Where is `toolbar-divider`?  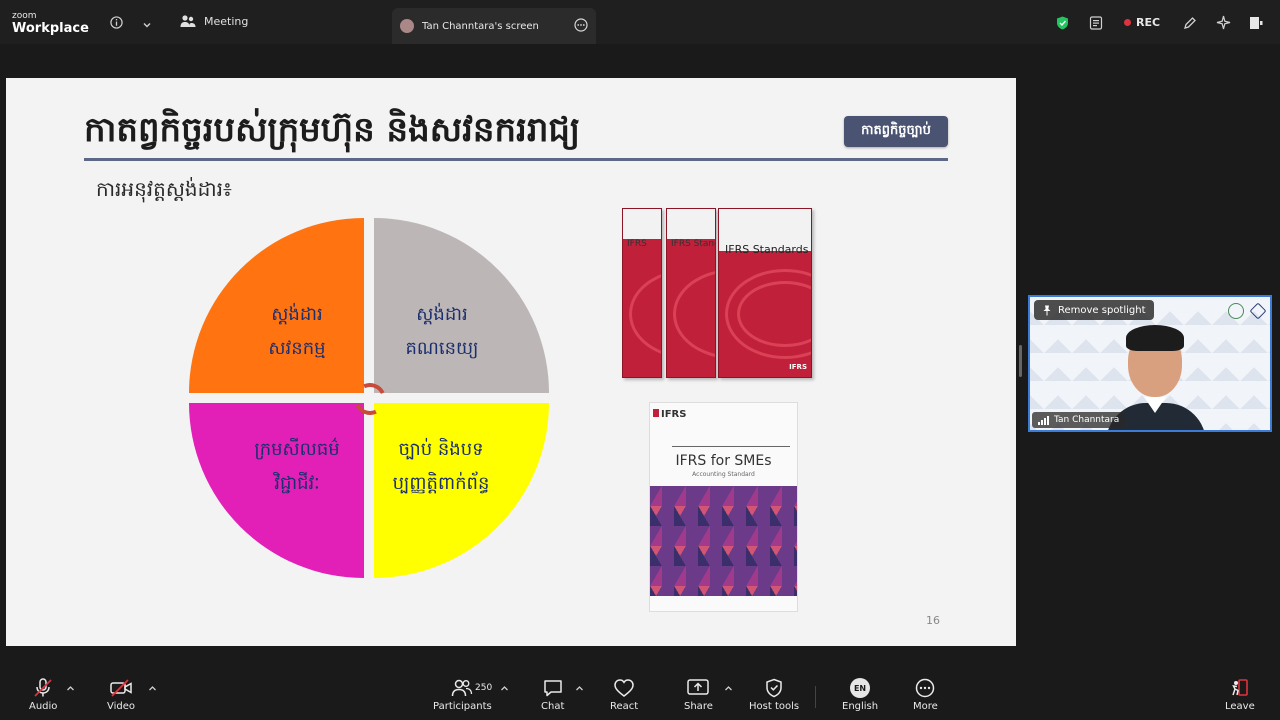 toolbar-divider is located at coordinates (815, 697).